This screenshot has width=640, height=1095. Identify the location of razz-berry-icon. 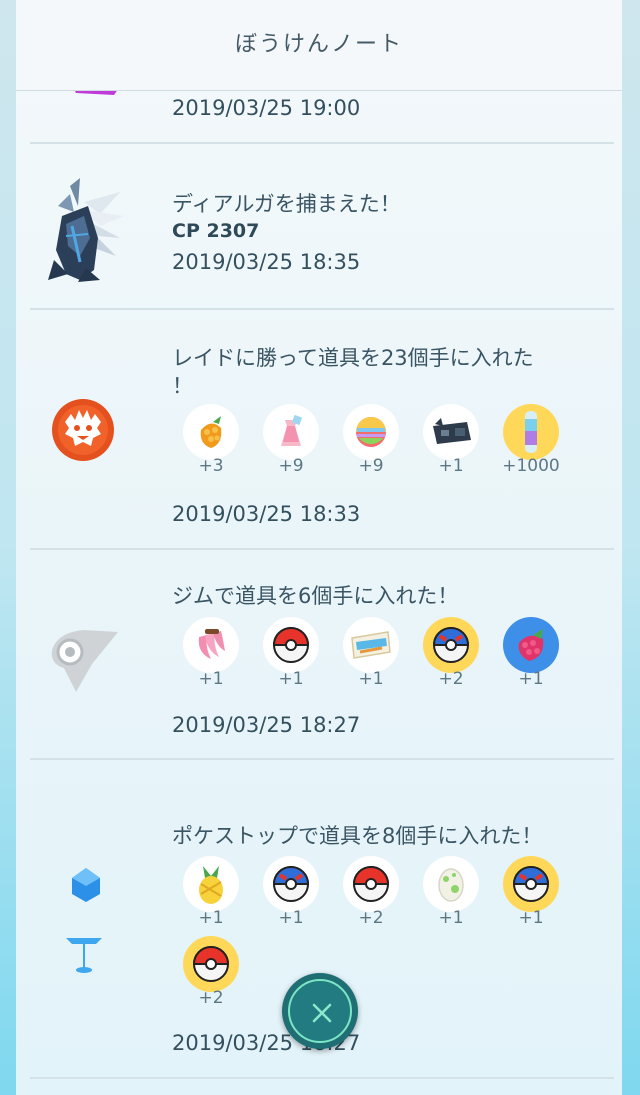
(531, 645).